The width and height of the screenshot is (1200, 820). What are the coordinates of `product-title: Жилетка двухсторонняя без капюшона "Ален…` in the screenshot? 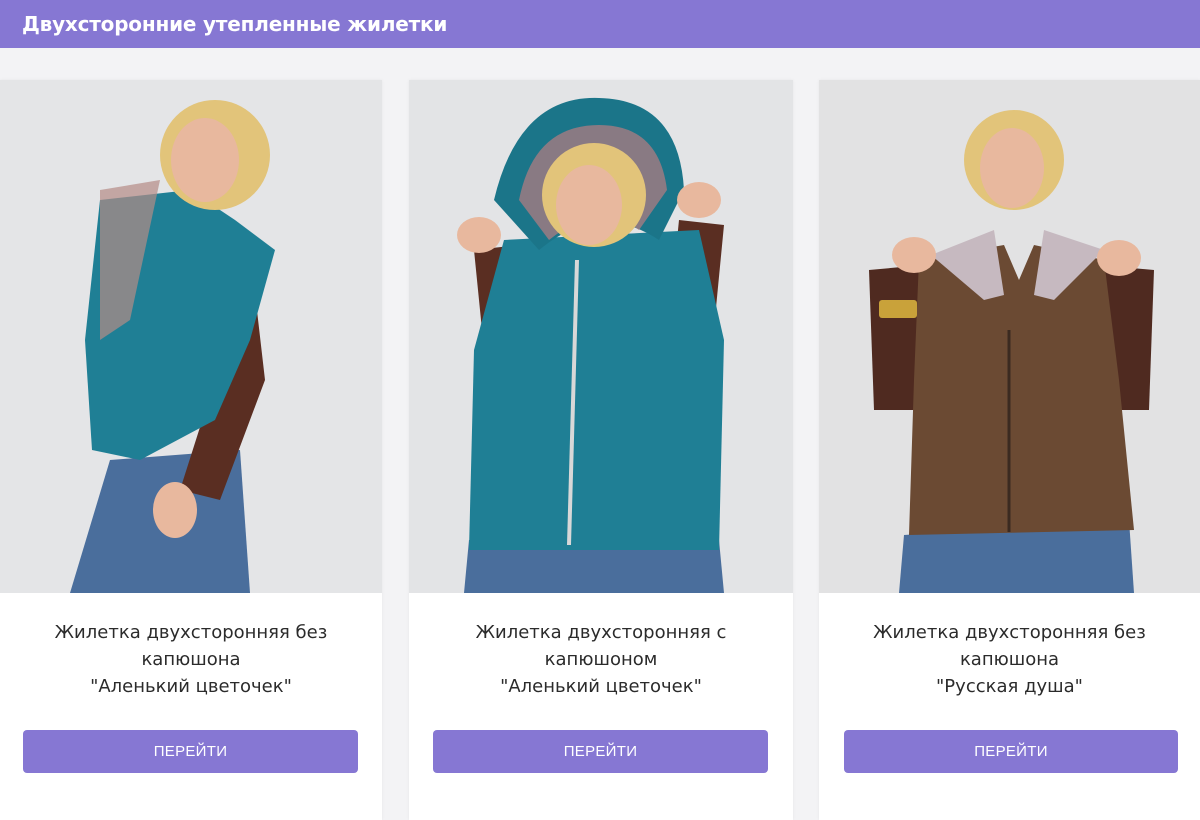 It's located at (191, 659).